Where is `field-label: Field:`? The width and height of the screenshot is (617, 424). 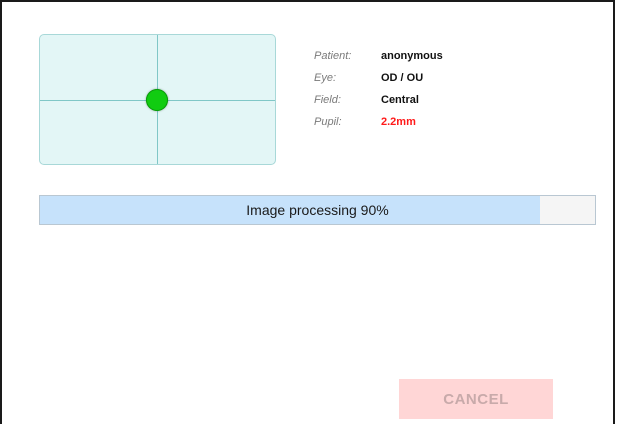 field-label: Field: is located at coordinates (327, 100).